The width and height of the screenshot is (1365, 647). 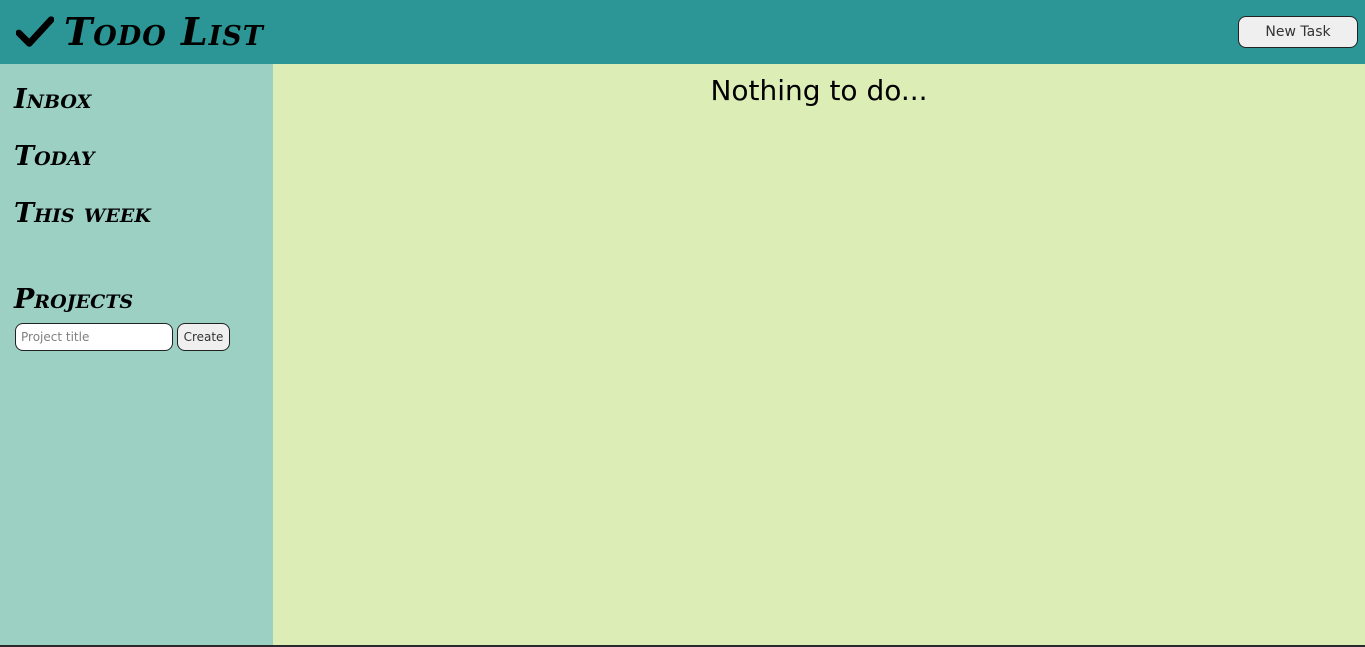 What do you see at coordinates (82, 213) in the screenshot?
I see `sidebar-item-this-week: This week` at bounding box center [82, 213].